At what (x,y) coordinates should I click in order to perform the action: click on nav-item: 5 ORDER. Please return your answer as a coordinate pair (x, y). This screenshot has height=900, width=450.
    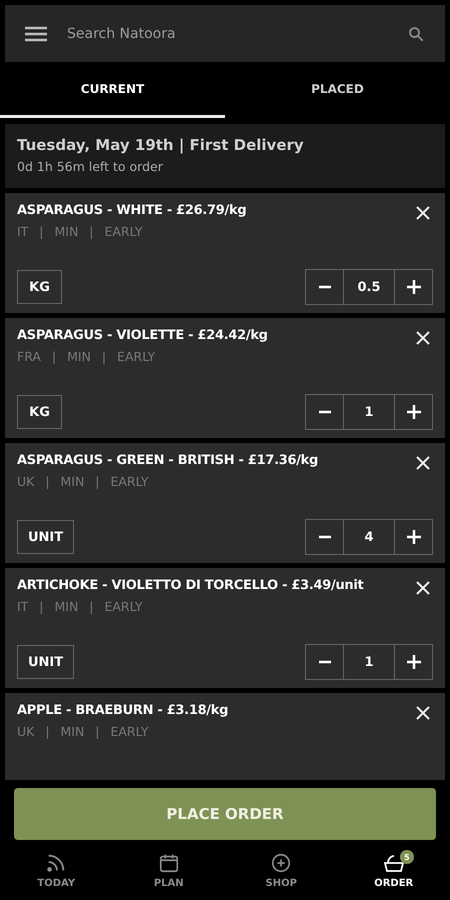
    Looking at the image, I should click on (394, 870).